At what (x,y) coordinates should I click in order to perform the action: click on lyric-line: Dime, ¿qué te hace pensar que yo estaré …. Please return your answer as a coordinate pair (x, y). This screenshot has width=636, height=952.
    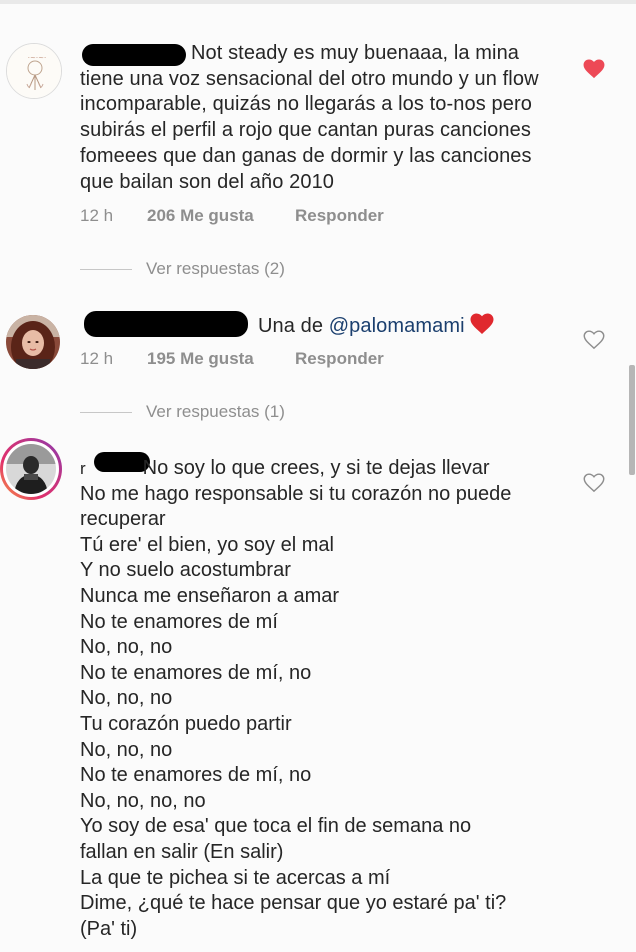
    Looking at the image, I should click on (293, 903).